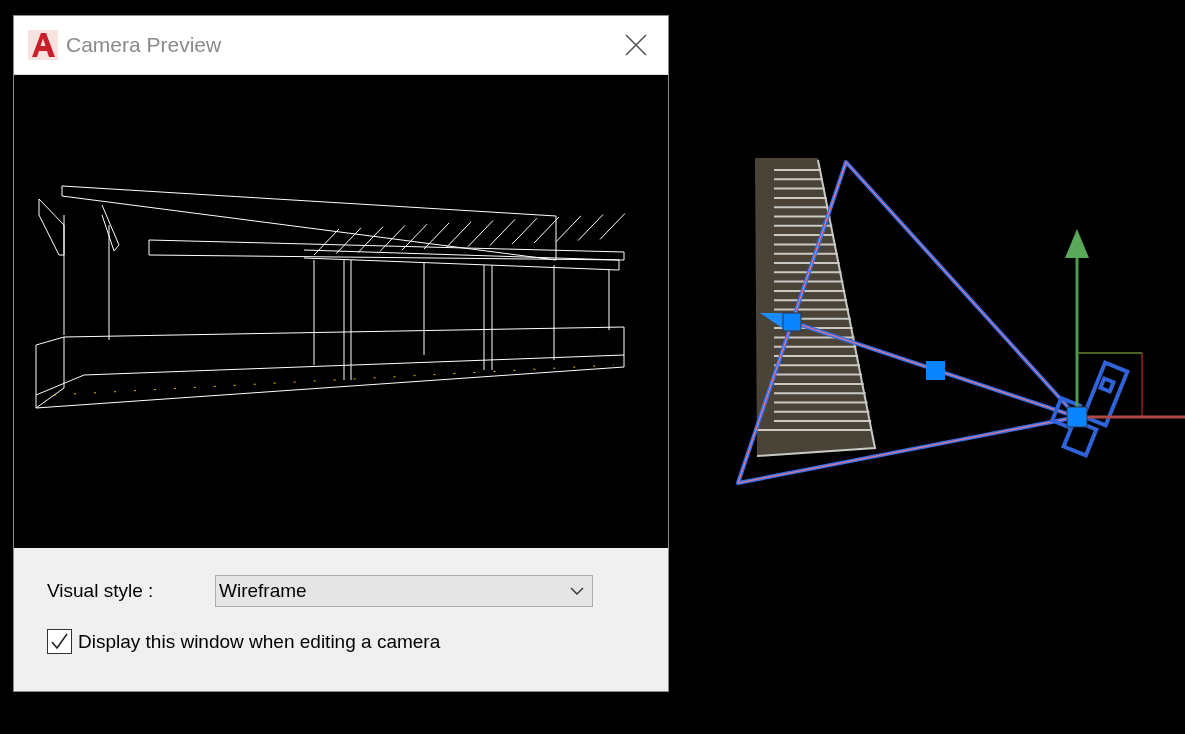 The width and height of the screenshot is (1185, 734). I want to click on checkmark-icon, so click(59, 641).